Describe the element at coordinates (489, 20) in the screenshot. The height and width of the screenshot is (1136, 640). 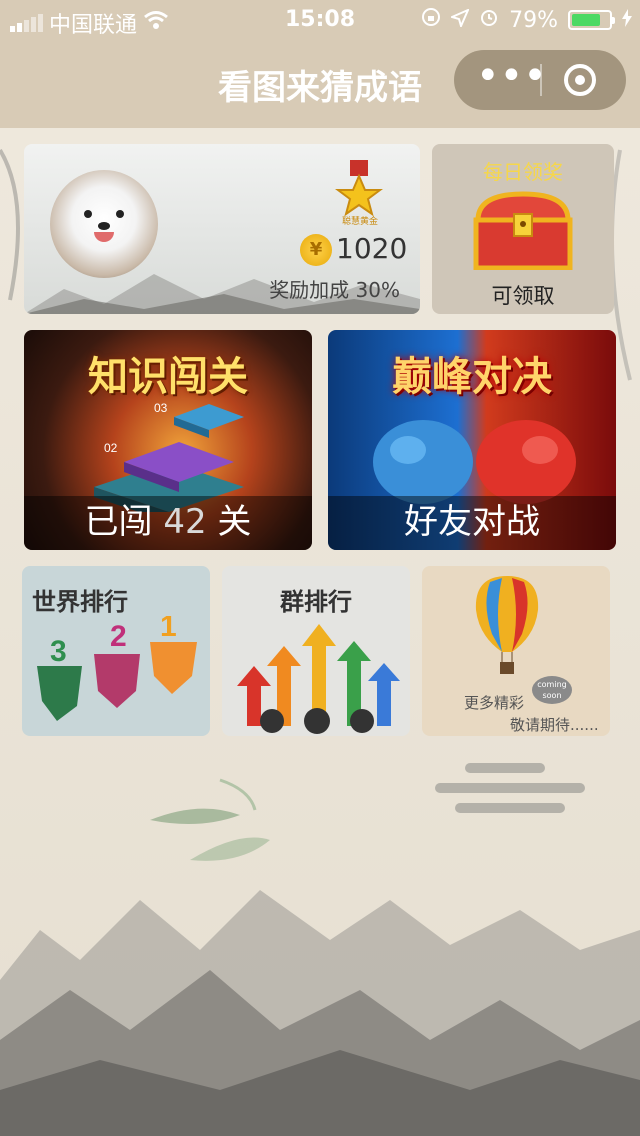
I see `alarm-icon` at that location.